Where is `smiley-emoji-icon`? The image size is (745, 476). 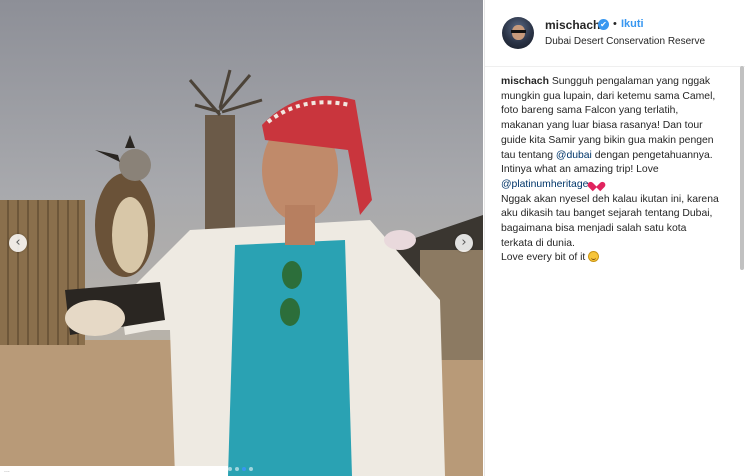 smiley-emoji-icon is located at coordinates (594, 257).